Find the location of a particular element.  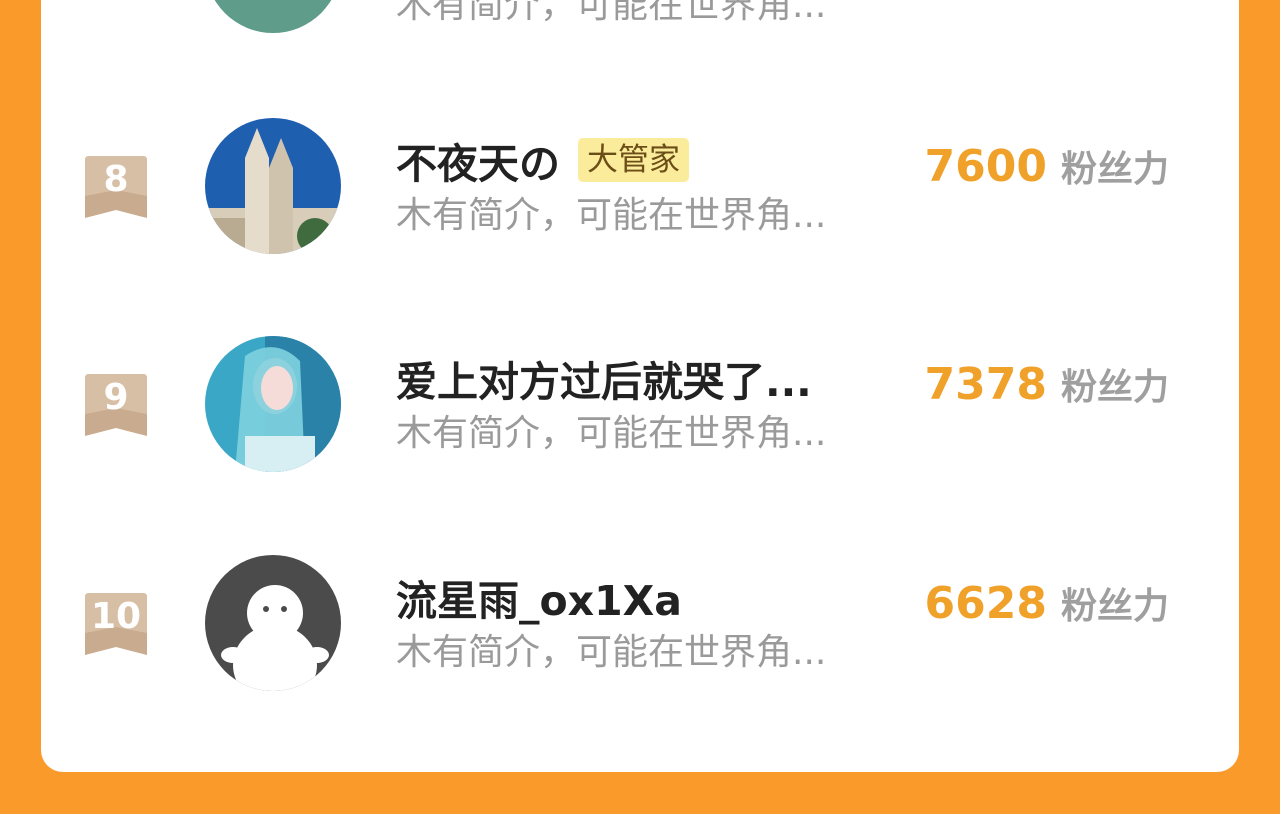

name-line: 不夜天の 大管家 is located at coordinates (542, 160).